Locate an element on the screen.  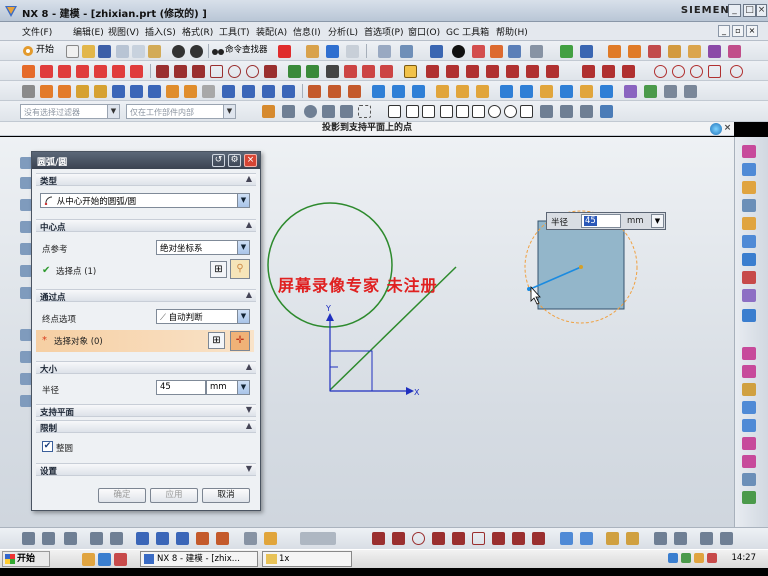
curve5-icon is located at coordinates (492, 71).